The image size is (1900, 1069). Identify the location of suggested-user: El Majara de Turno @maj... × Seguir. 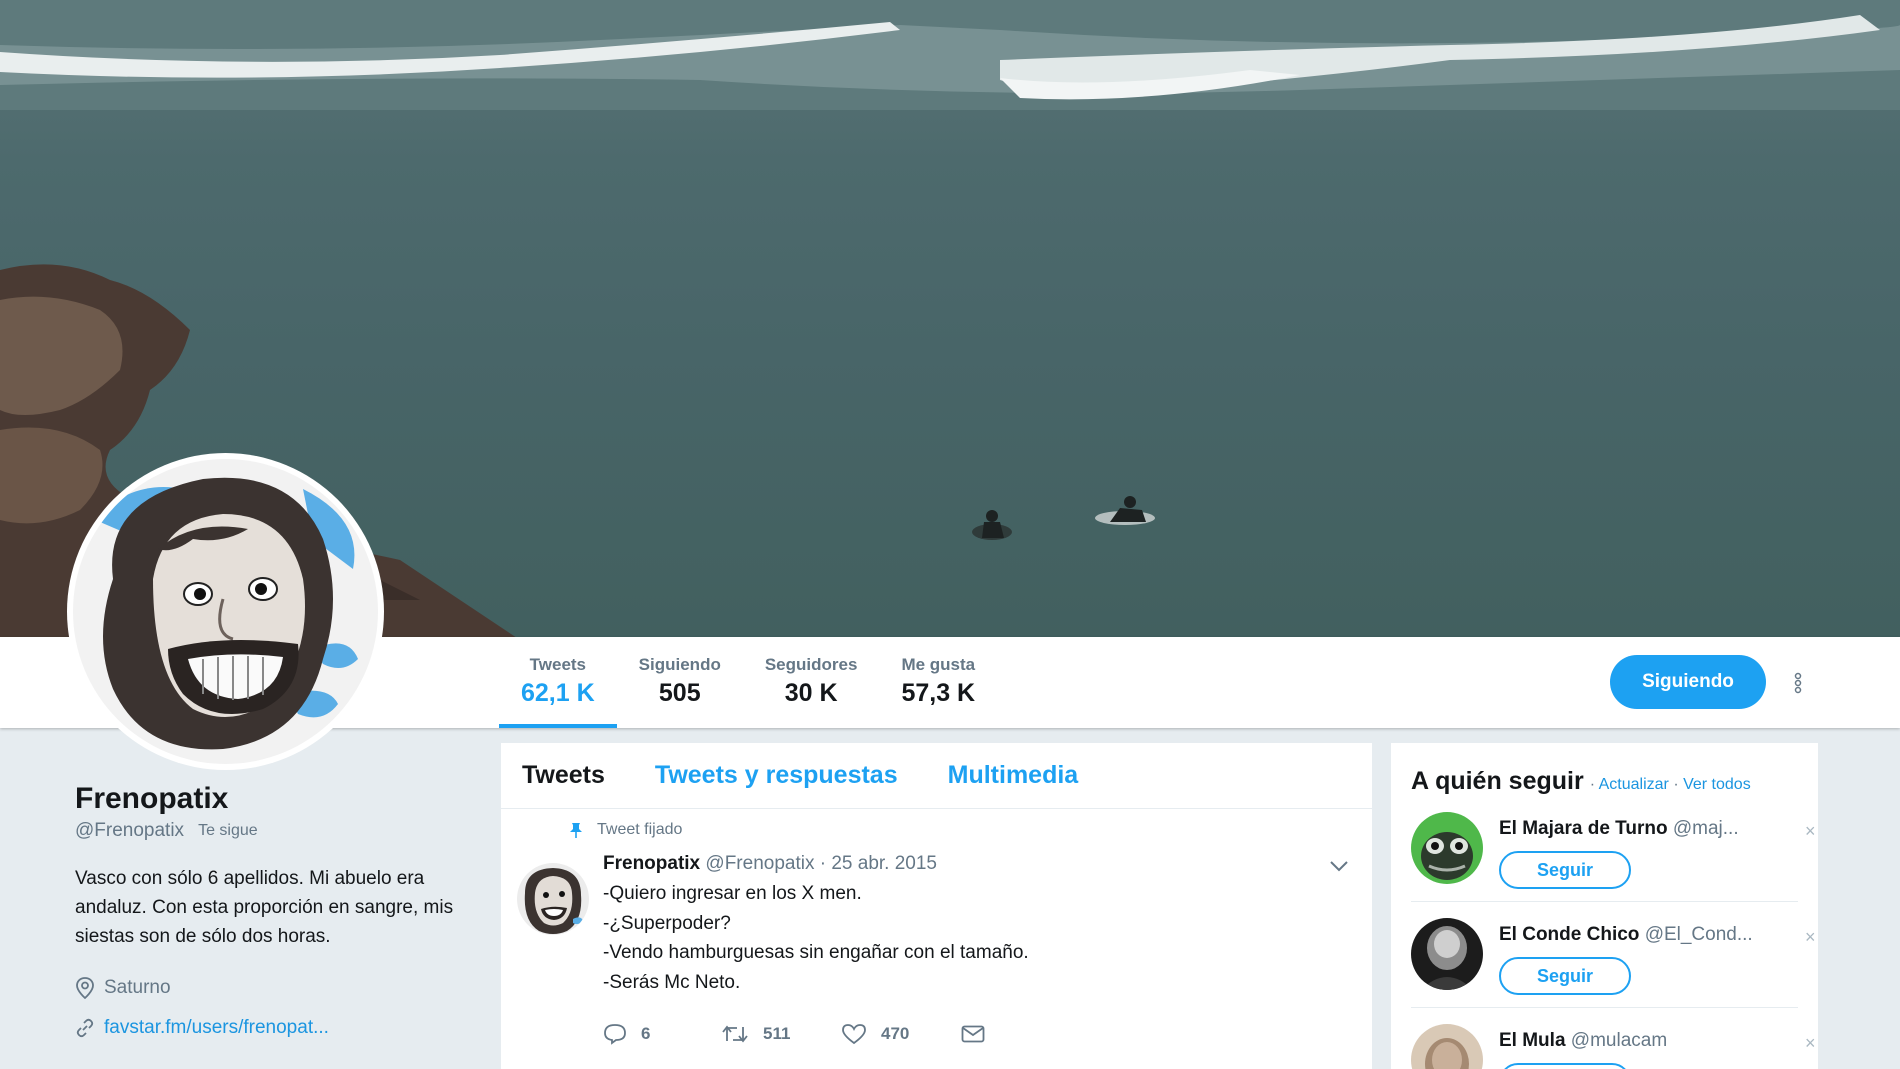
(1613, 849).